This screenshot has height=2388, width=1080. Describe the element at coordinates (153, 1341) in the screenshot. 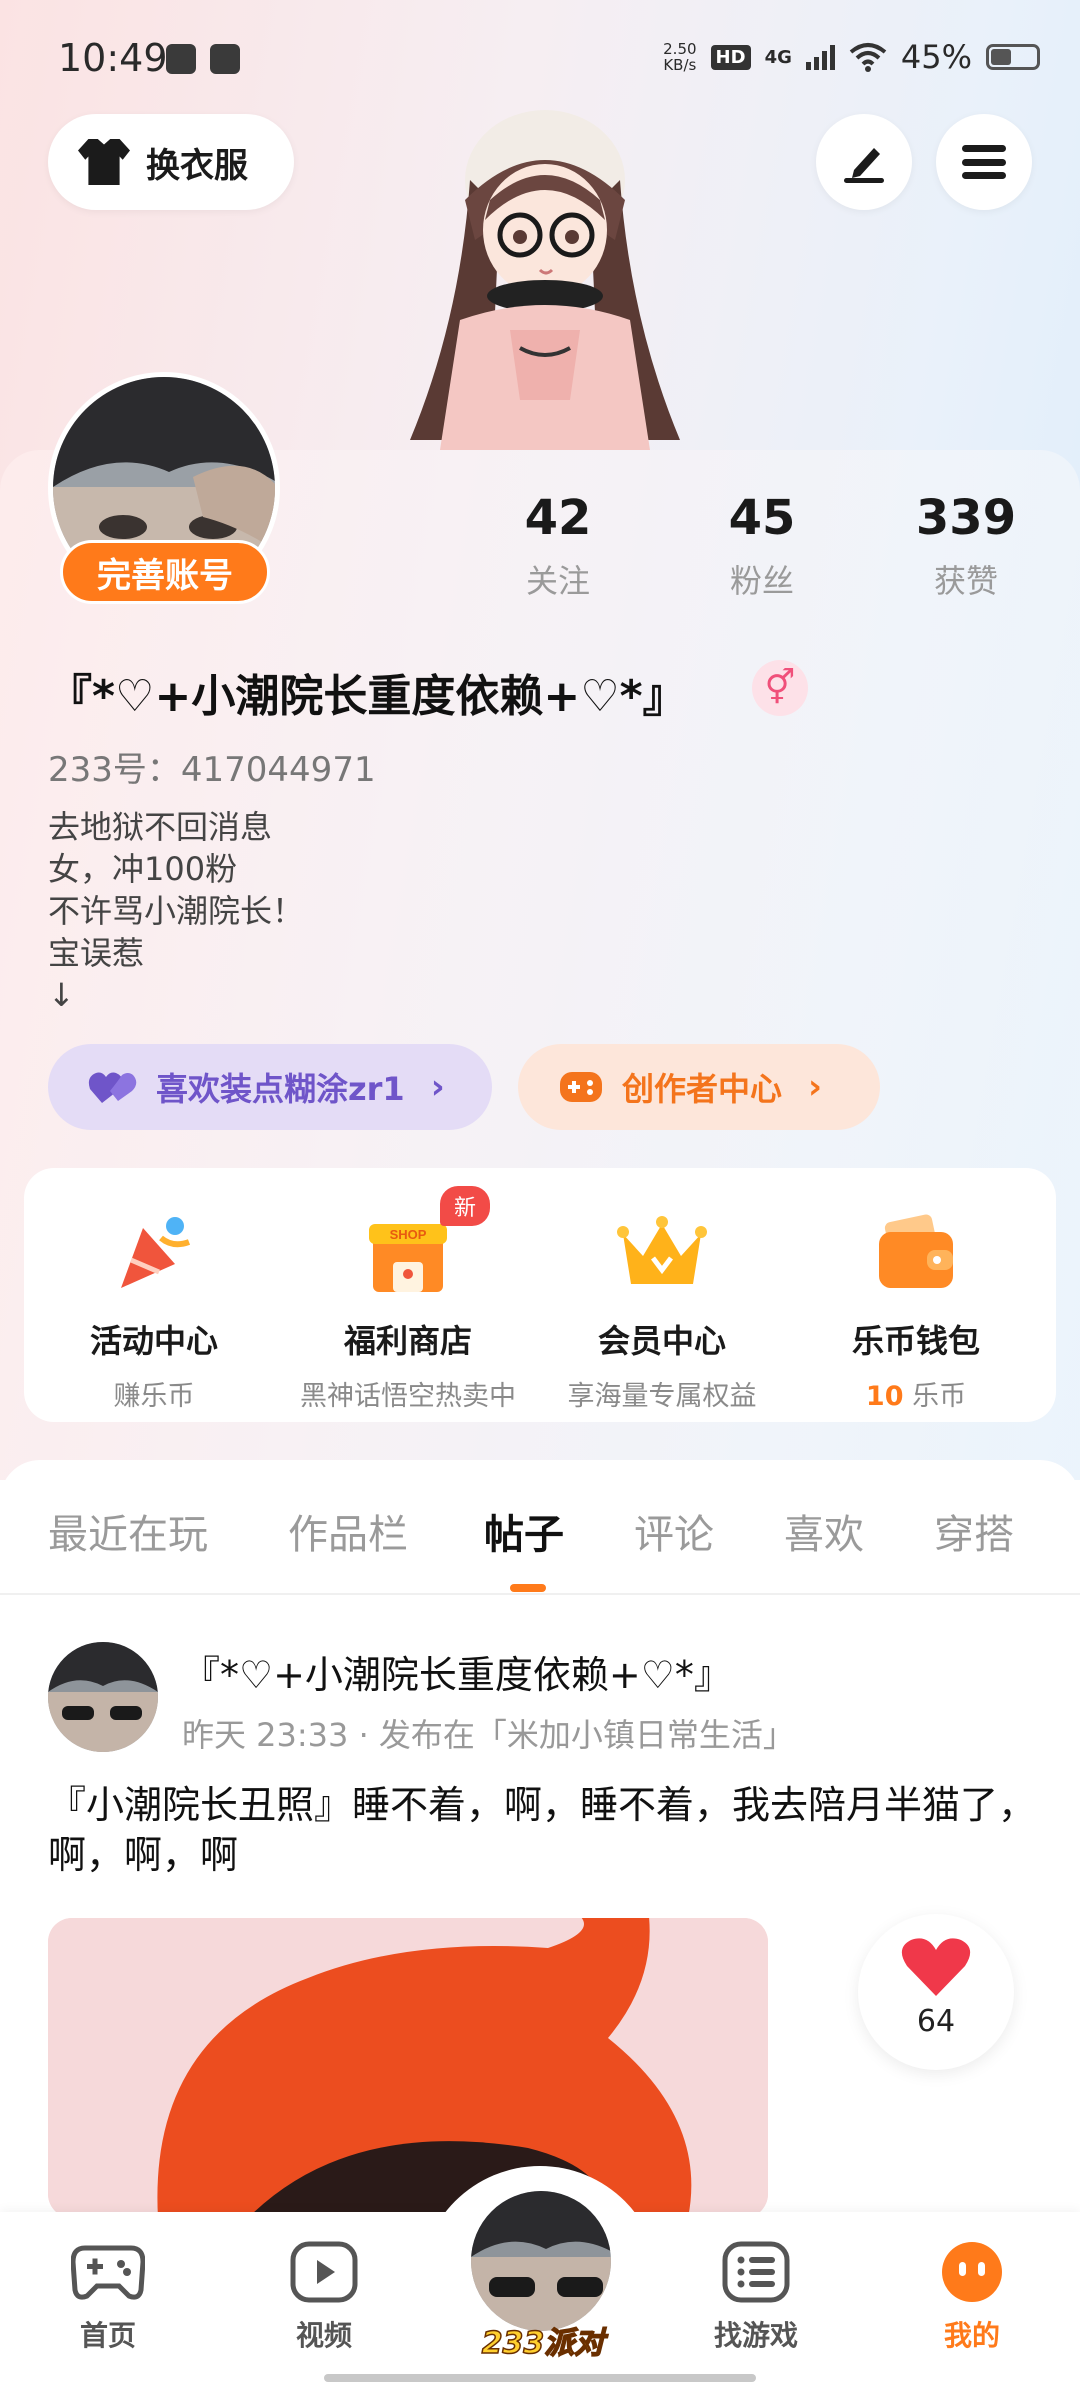

I see `service-title: 活动中心` at that location.